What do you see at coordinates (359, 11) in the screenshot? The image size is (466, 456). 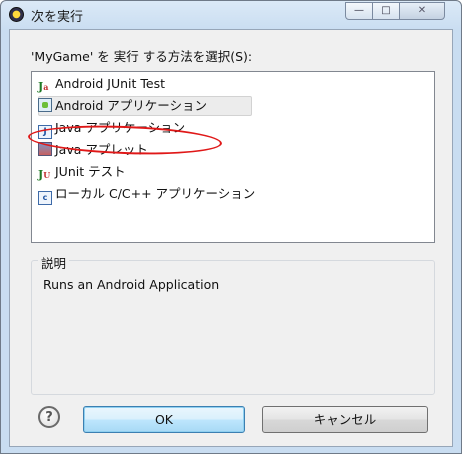 I see `minimize-button: —` at bounding box center [359, 11].